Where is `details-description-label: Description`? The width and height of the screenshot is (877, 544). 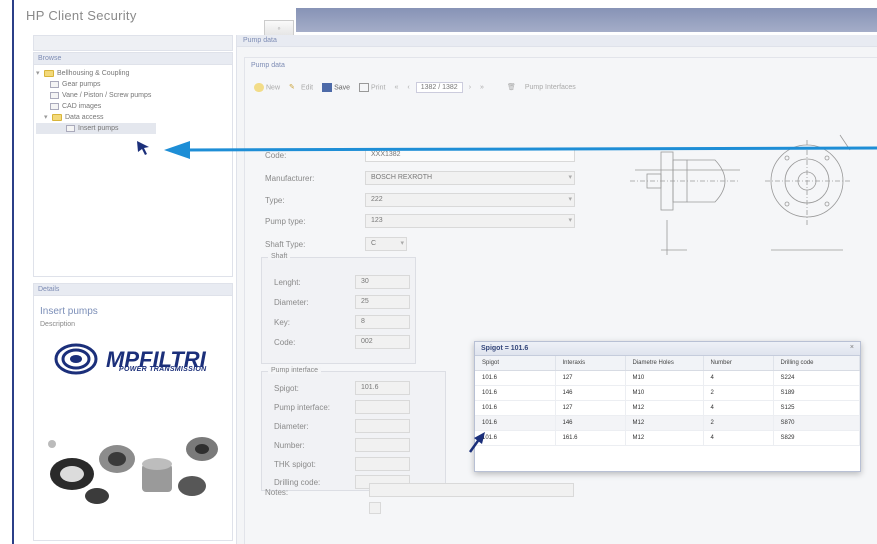 details-description-label: Description is located at coordinates (58, 324).